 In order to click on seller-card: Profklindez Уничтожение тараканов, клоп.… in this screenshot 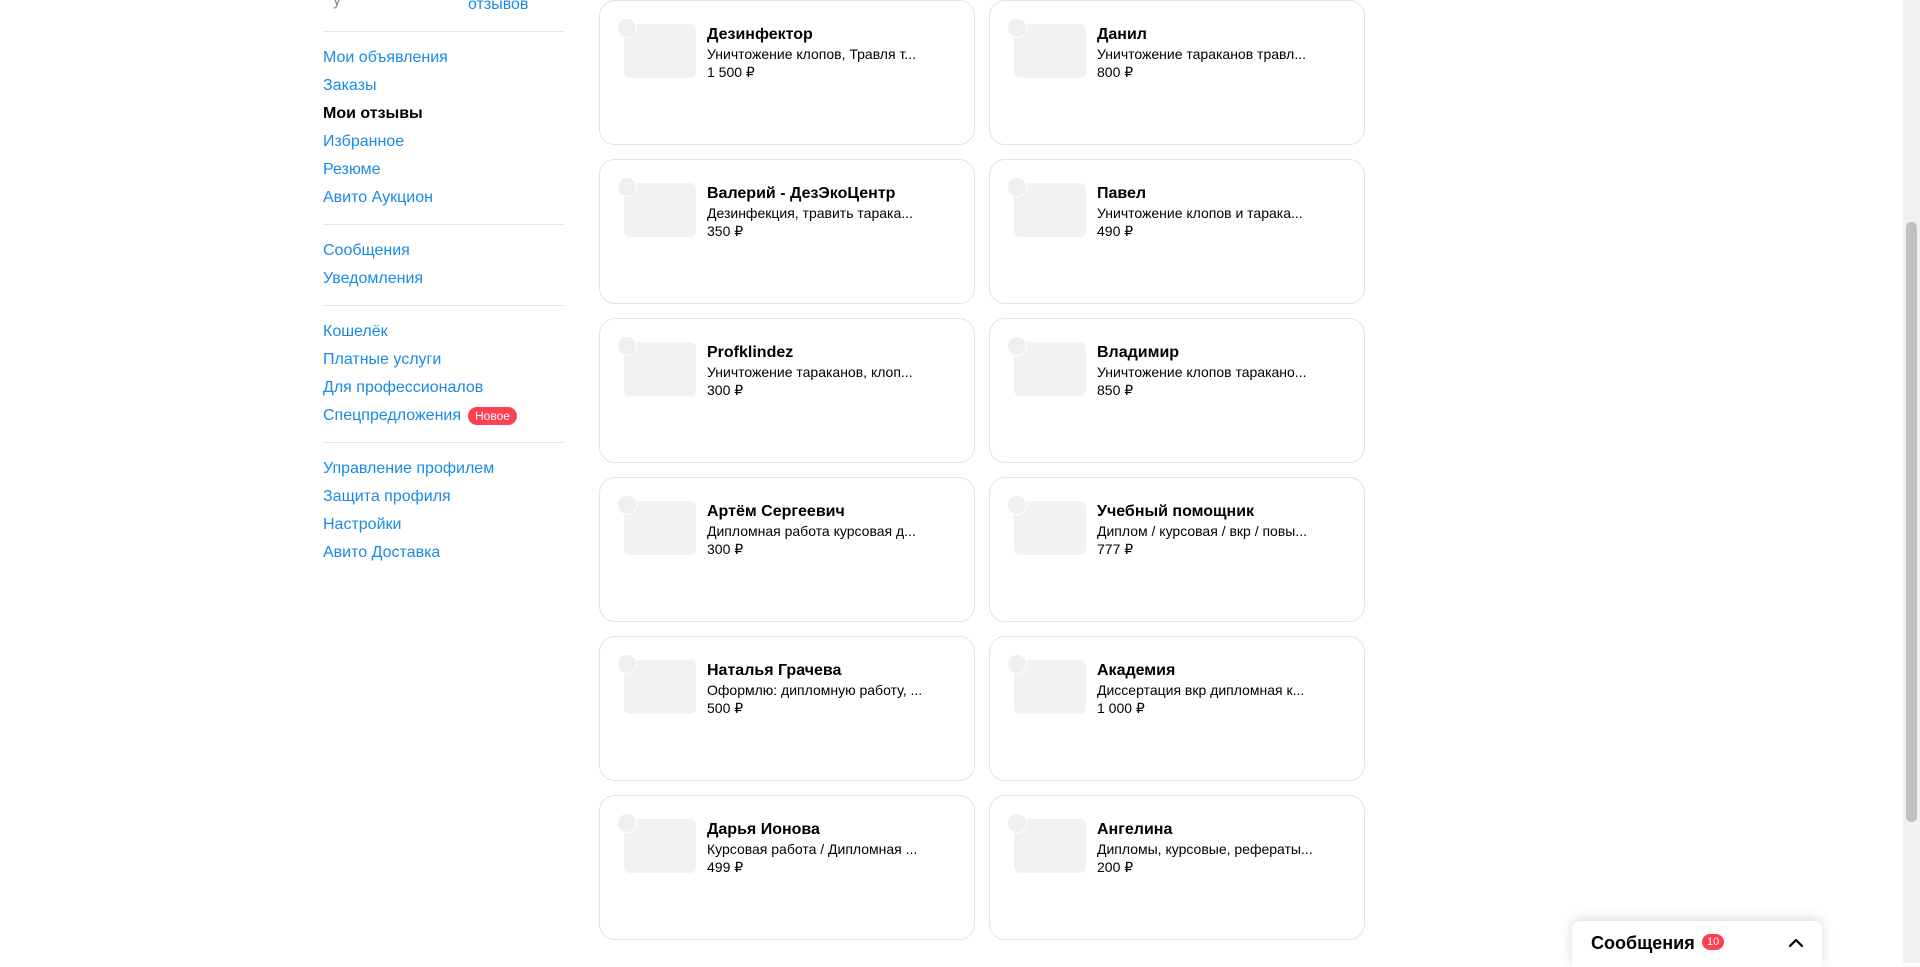, I will do `click(787, 390)`.